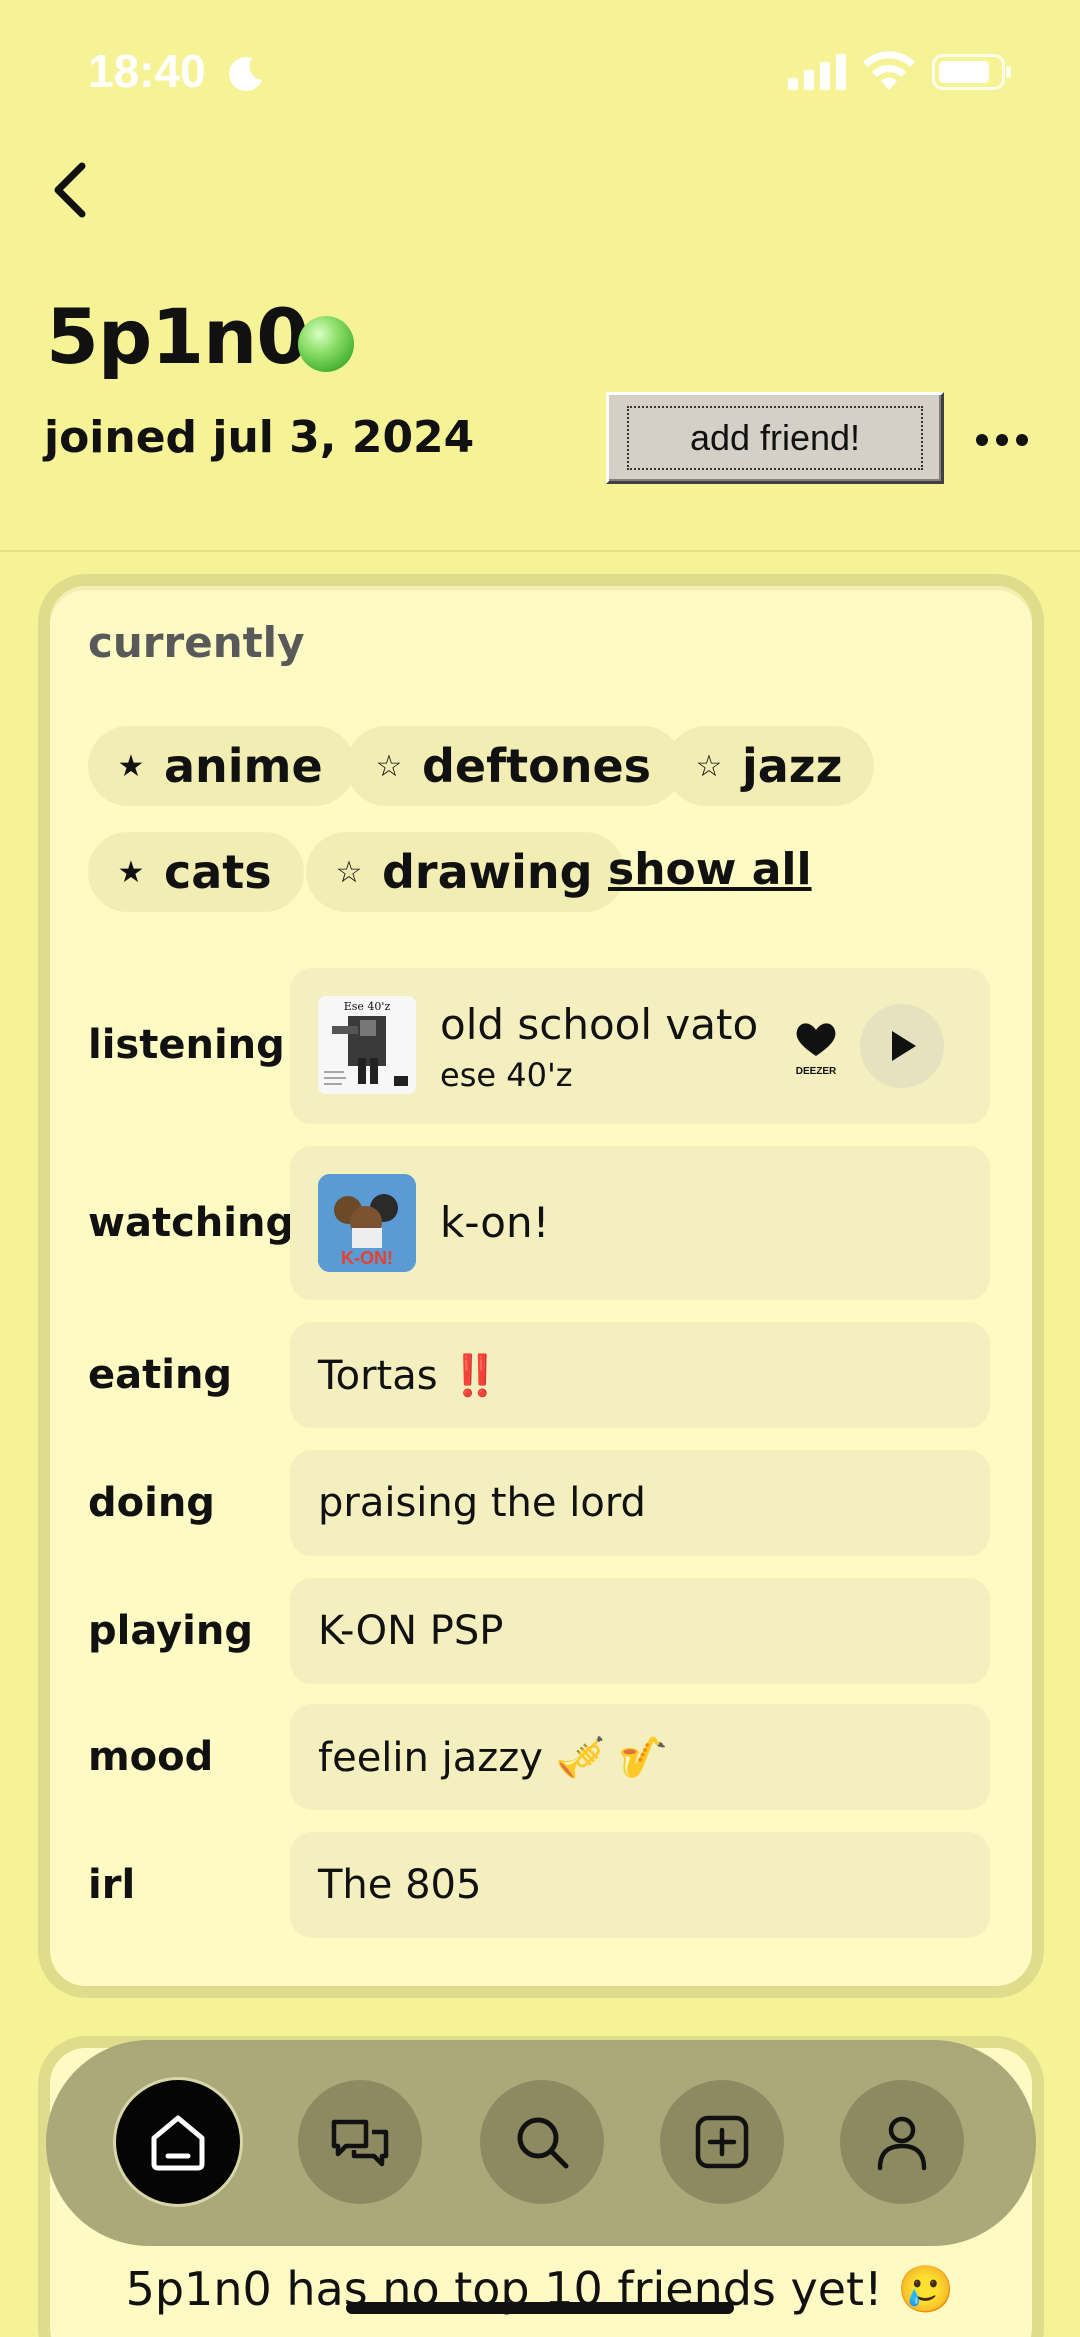  Describe the element at coordinates (792, 766) in the screenshot. I see `chip-label: jazz` at that location.